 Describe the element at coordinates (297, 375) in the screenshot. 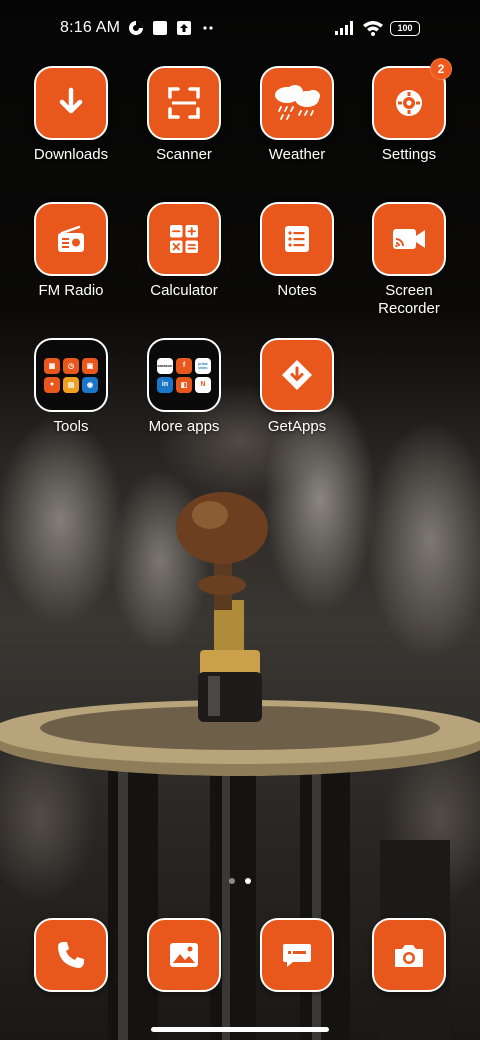

I see `getapps-icon` at that location.